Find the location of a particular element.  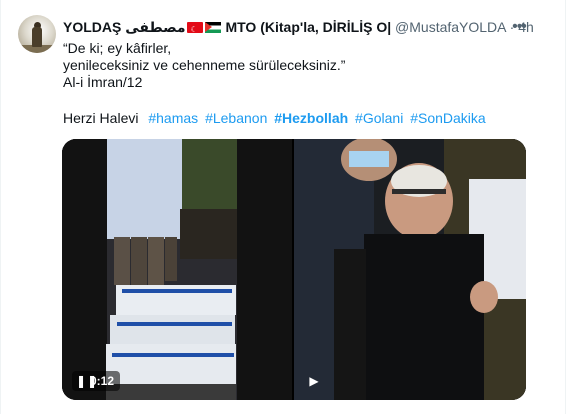

pause-icon: ❚❚ is located at coordinates (86, 381).